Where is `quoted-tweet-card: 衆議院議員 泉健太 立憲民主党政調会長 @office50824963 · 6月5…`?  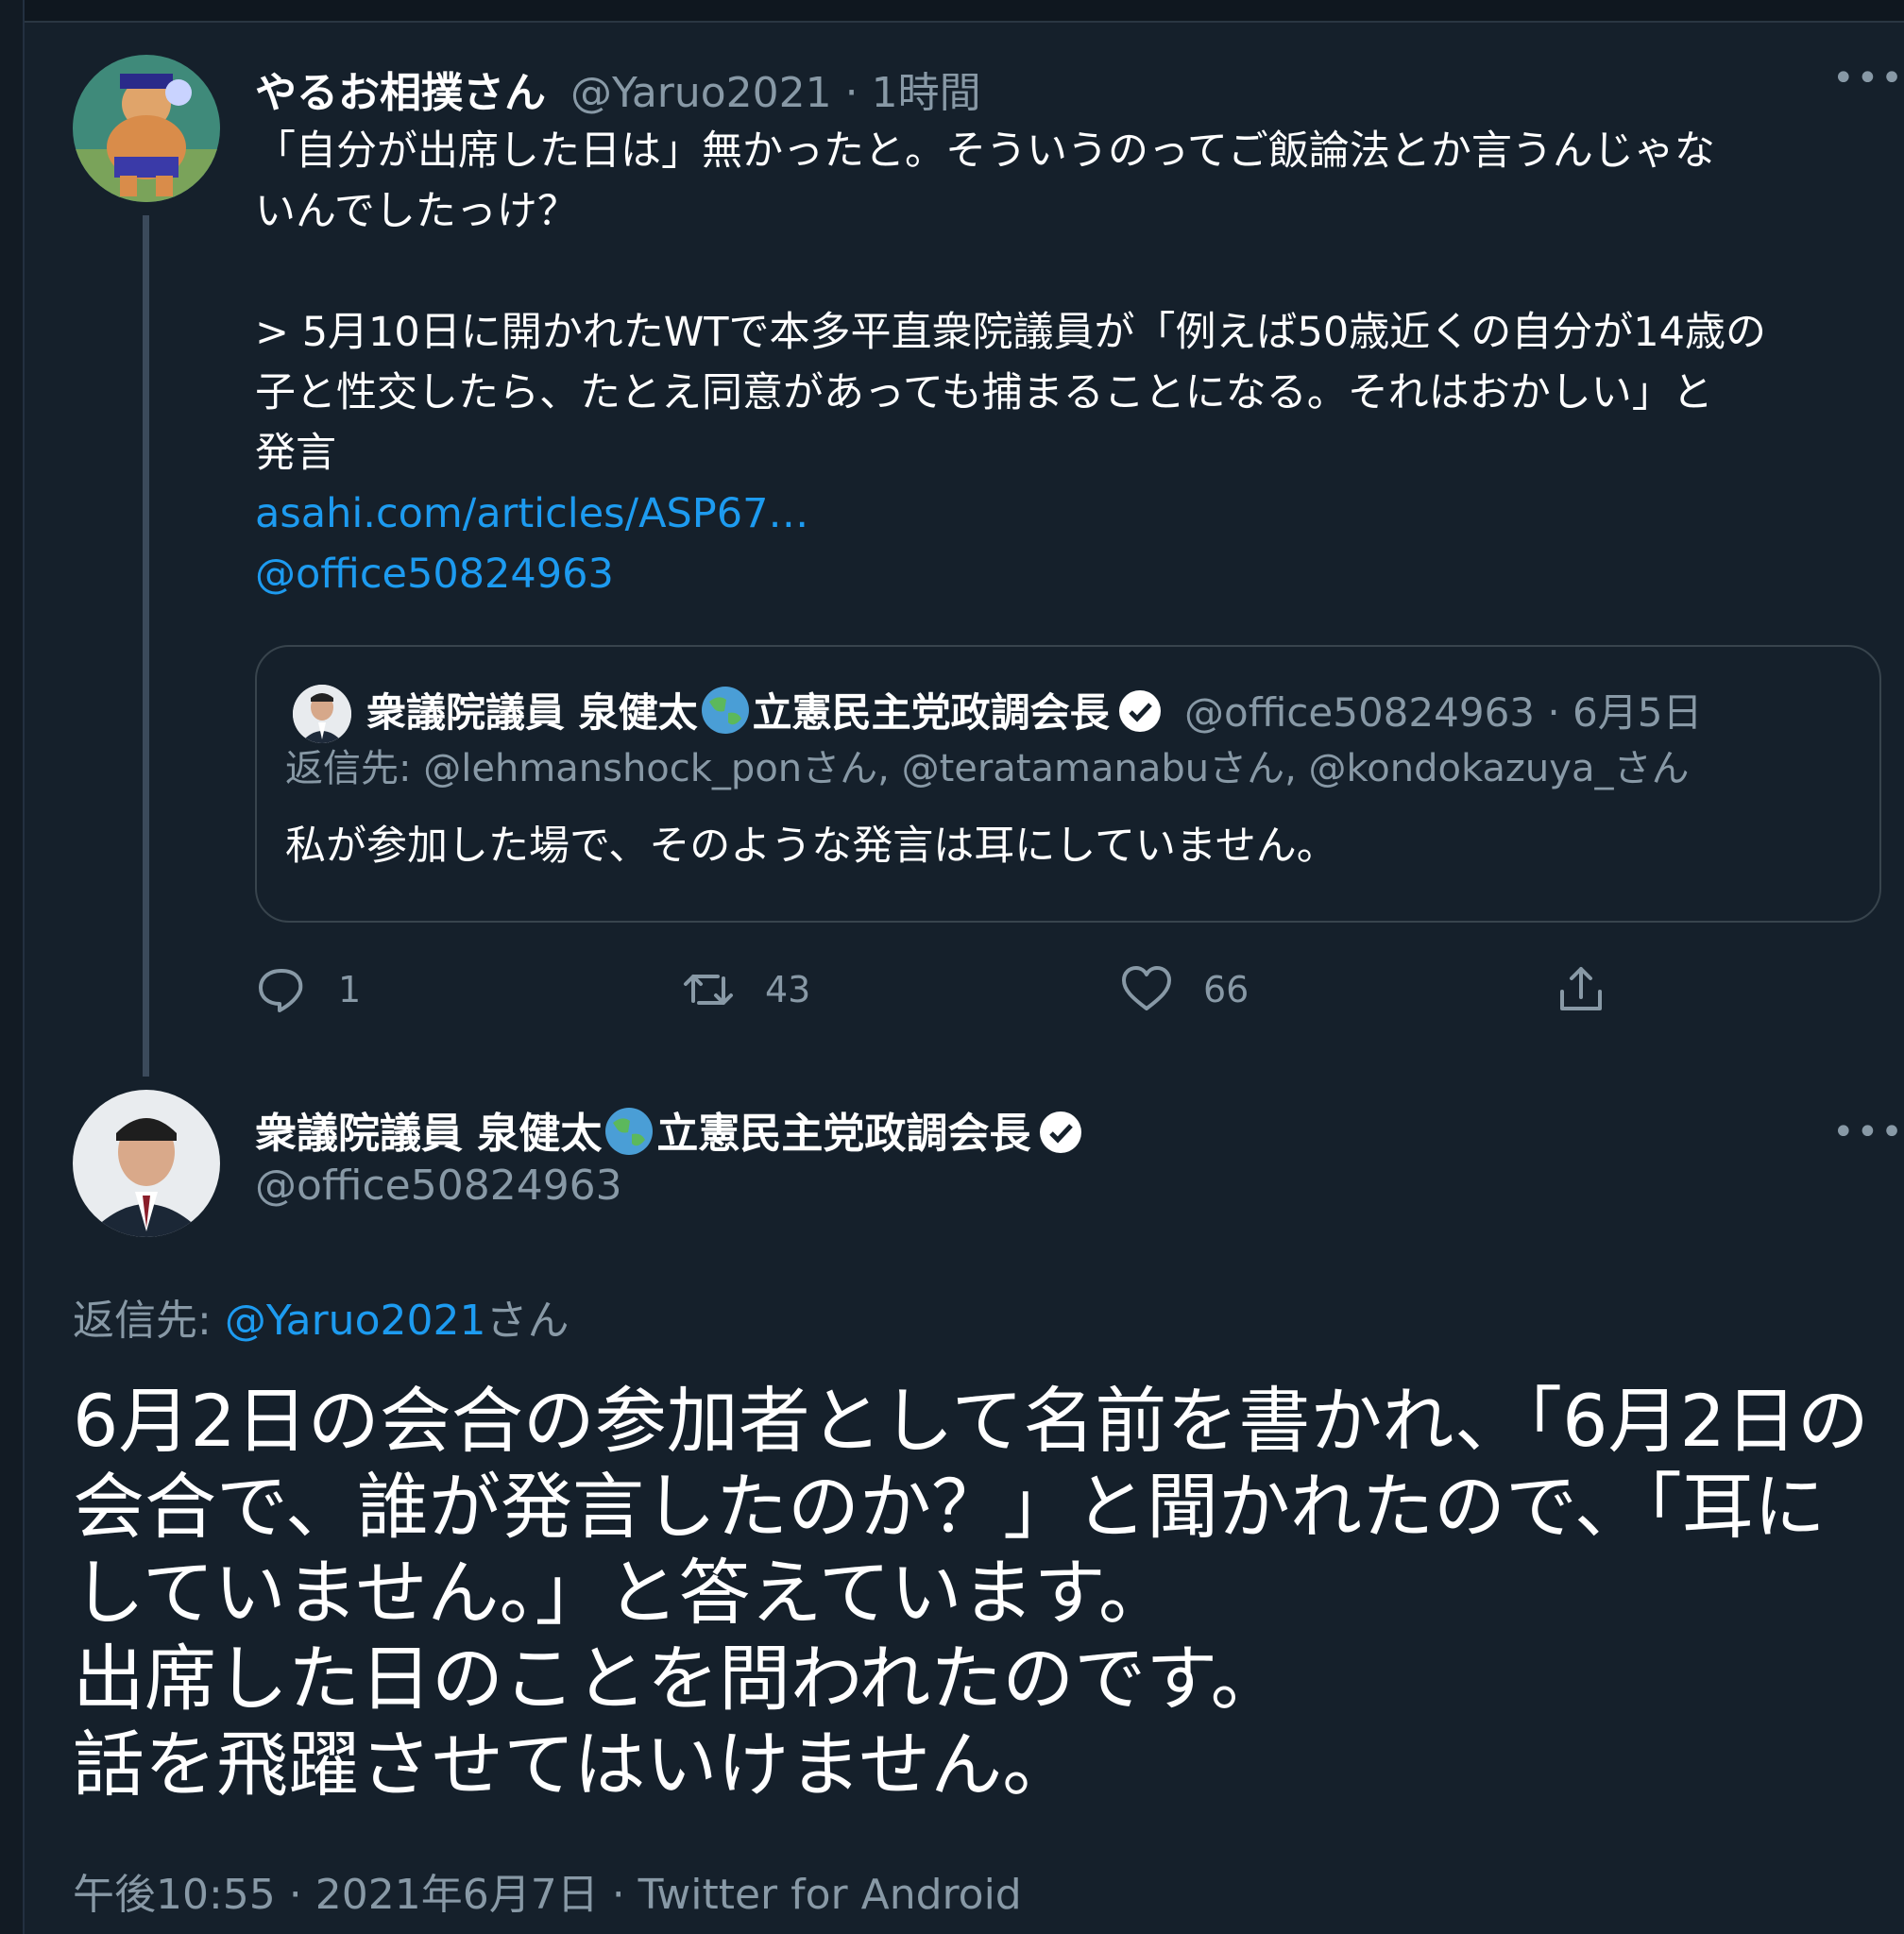
quoted-tweet-card: 衆議院議員 泉健太 立憲民主党政調会長 @office50824963 · 6月5… is located at coordinates (1068, 784).